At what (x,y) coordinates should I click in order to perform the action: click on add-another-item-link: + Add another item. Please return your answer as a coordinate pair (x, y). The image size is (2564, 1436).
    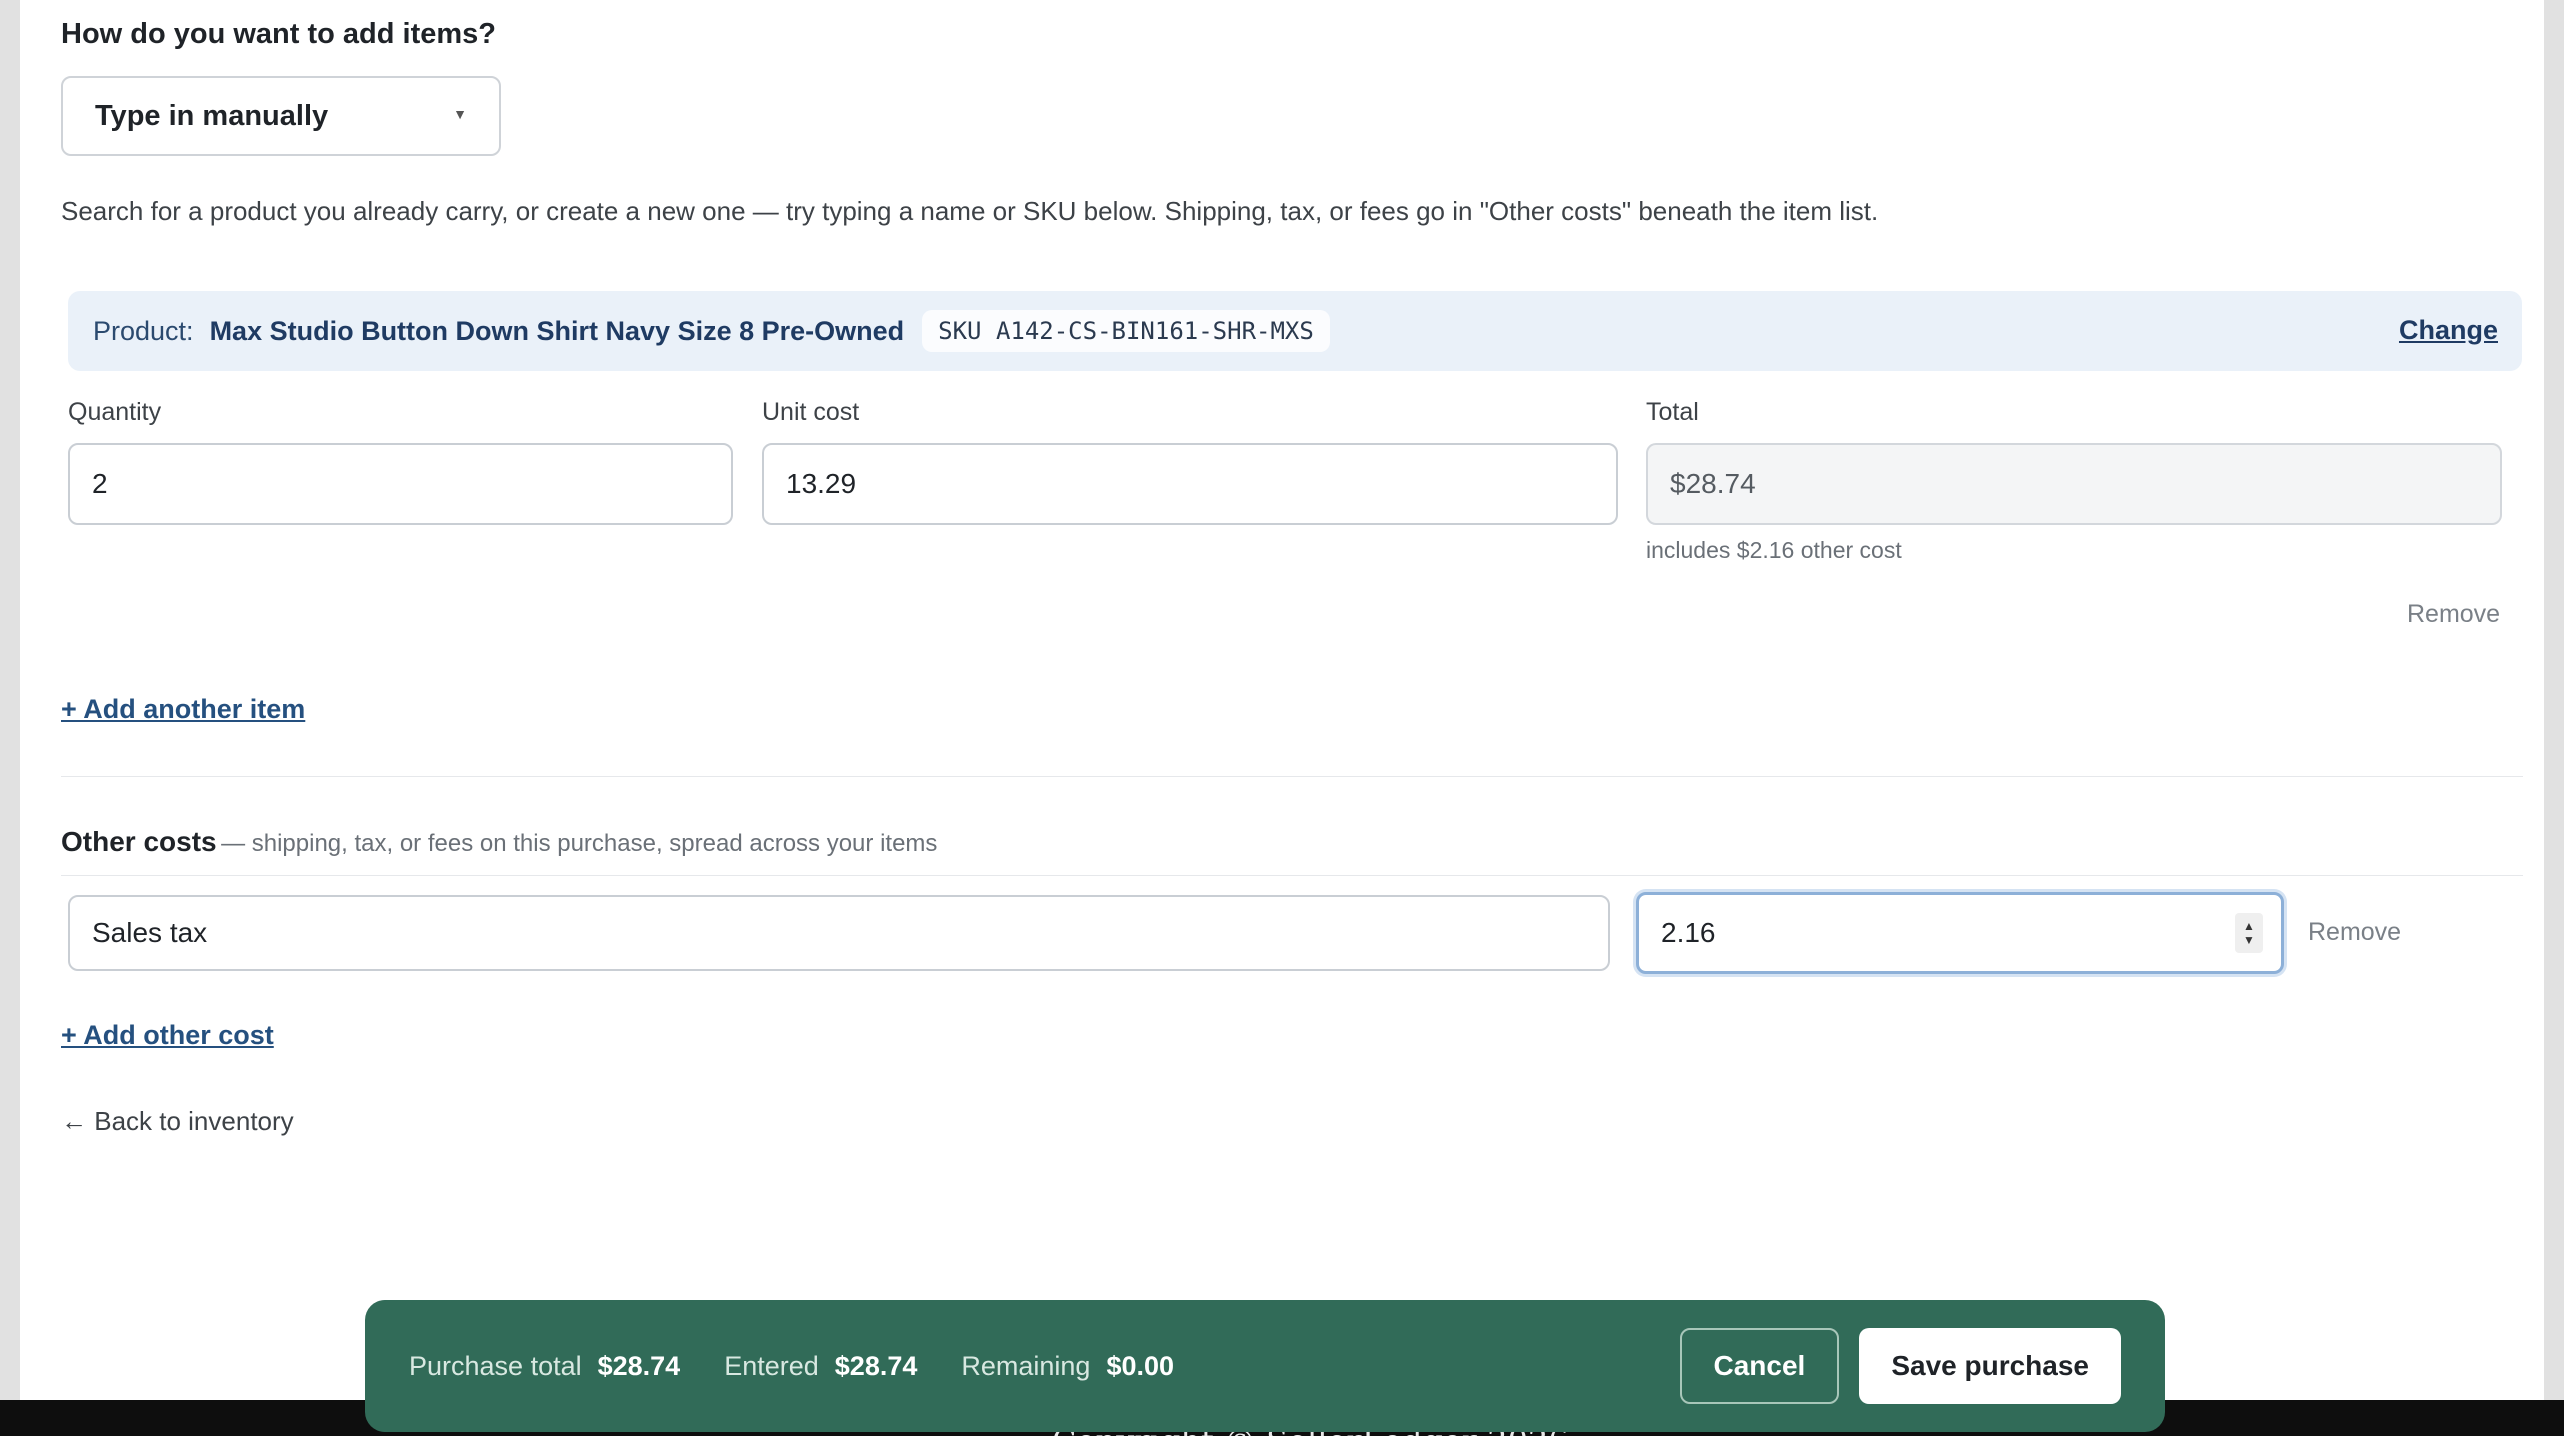
    Looking at the image, I should click on (183, 709).